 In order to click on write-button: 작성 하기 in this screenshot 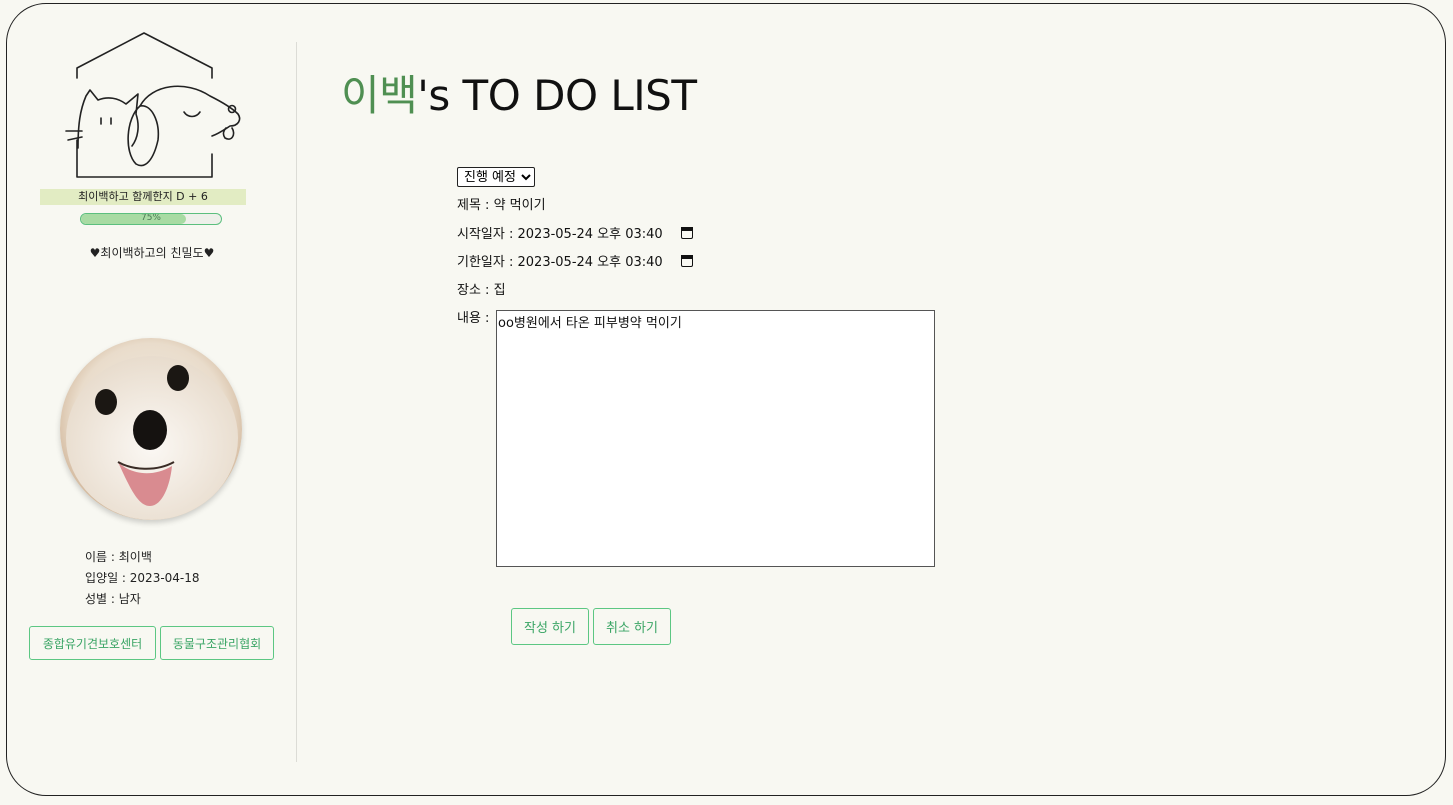, I will do `click(550, 626)`.